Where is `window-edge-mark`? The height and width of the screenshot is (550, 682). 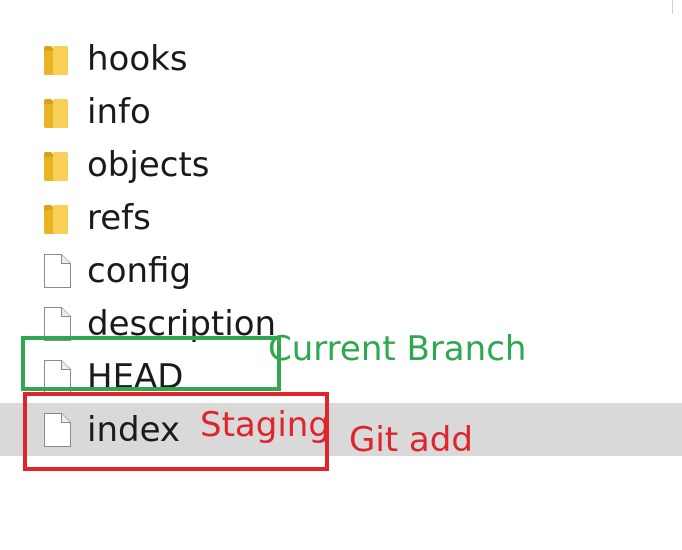
window-edge-mark is located at coordinates (672, 7).